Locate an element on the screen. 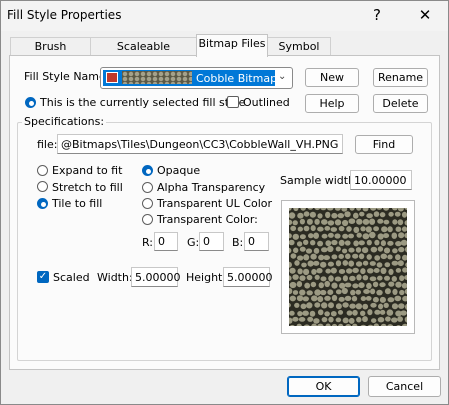 The width and height of the screenshot is (449, 405). tab-scaleable-hatching: Scaleable Hatching is located at coordinates (143, 51).